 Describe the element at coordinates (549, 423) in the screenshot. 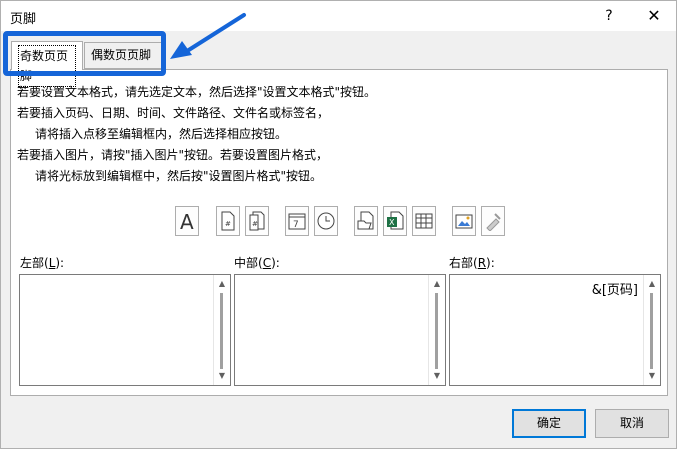

I see `ok-button: 确定` at that location.